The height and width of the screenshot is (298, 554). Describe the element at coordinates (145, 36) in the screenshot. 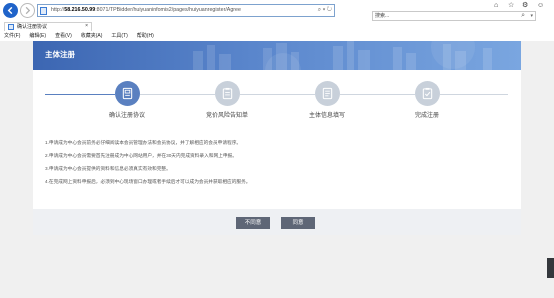

I see `menu-help: 帮助(H)` at that location.